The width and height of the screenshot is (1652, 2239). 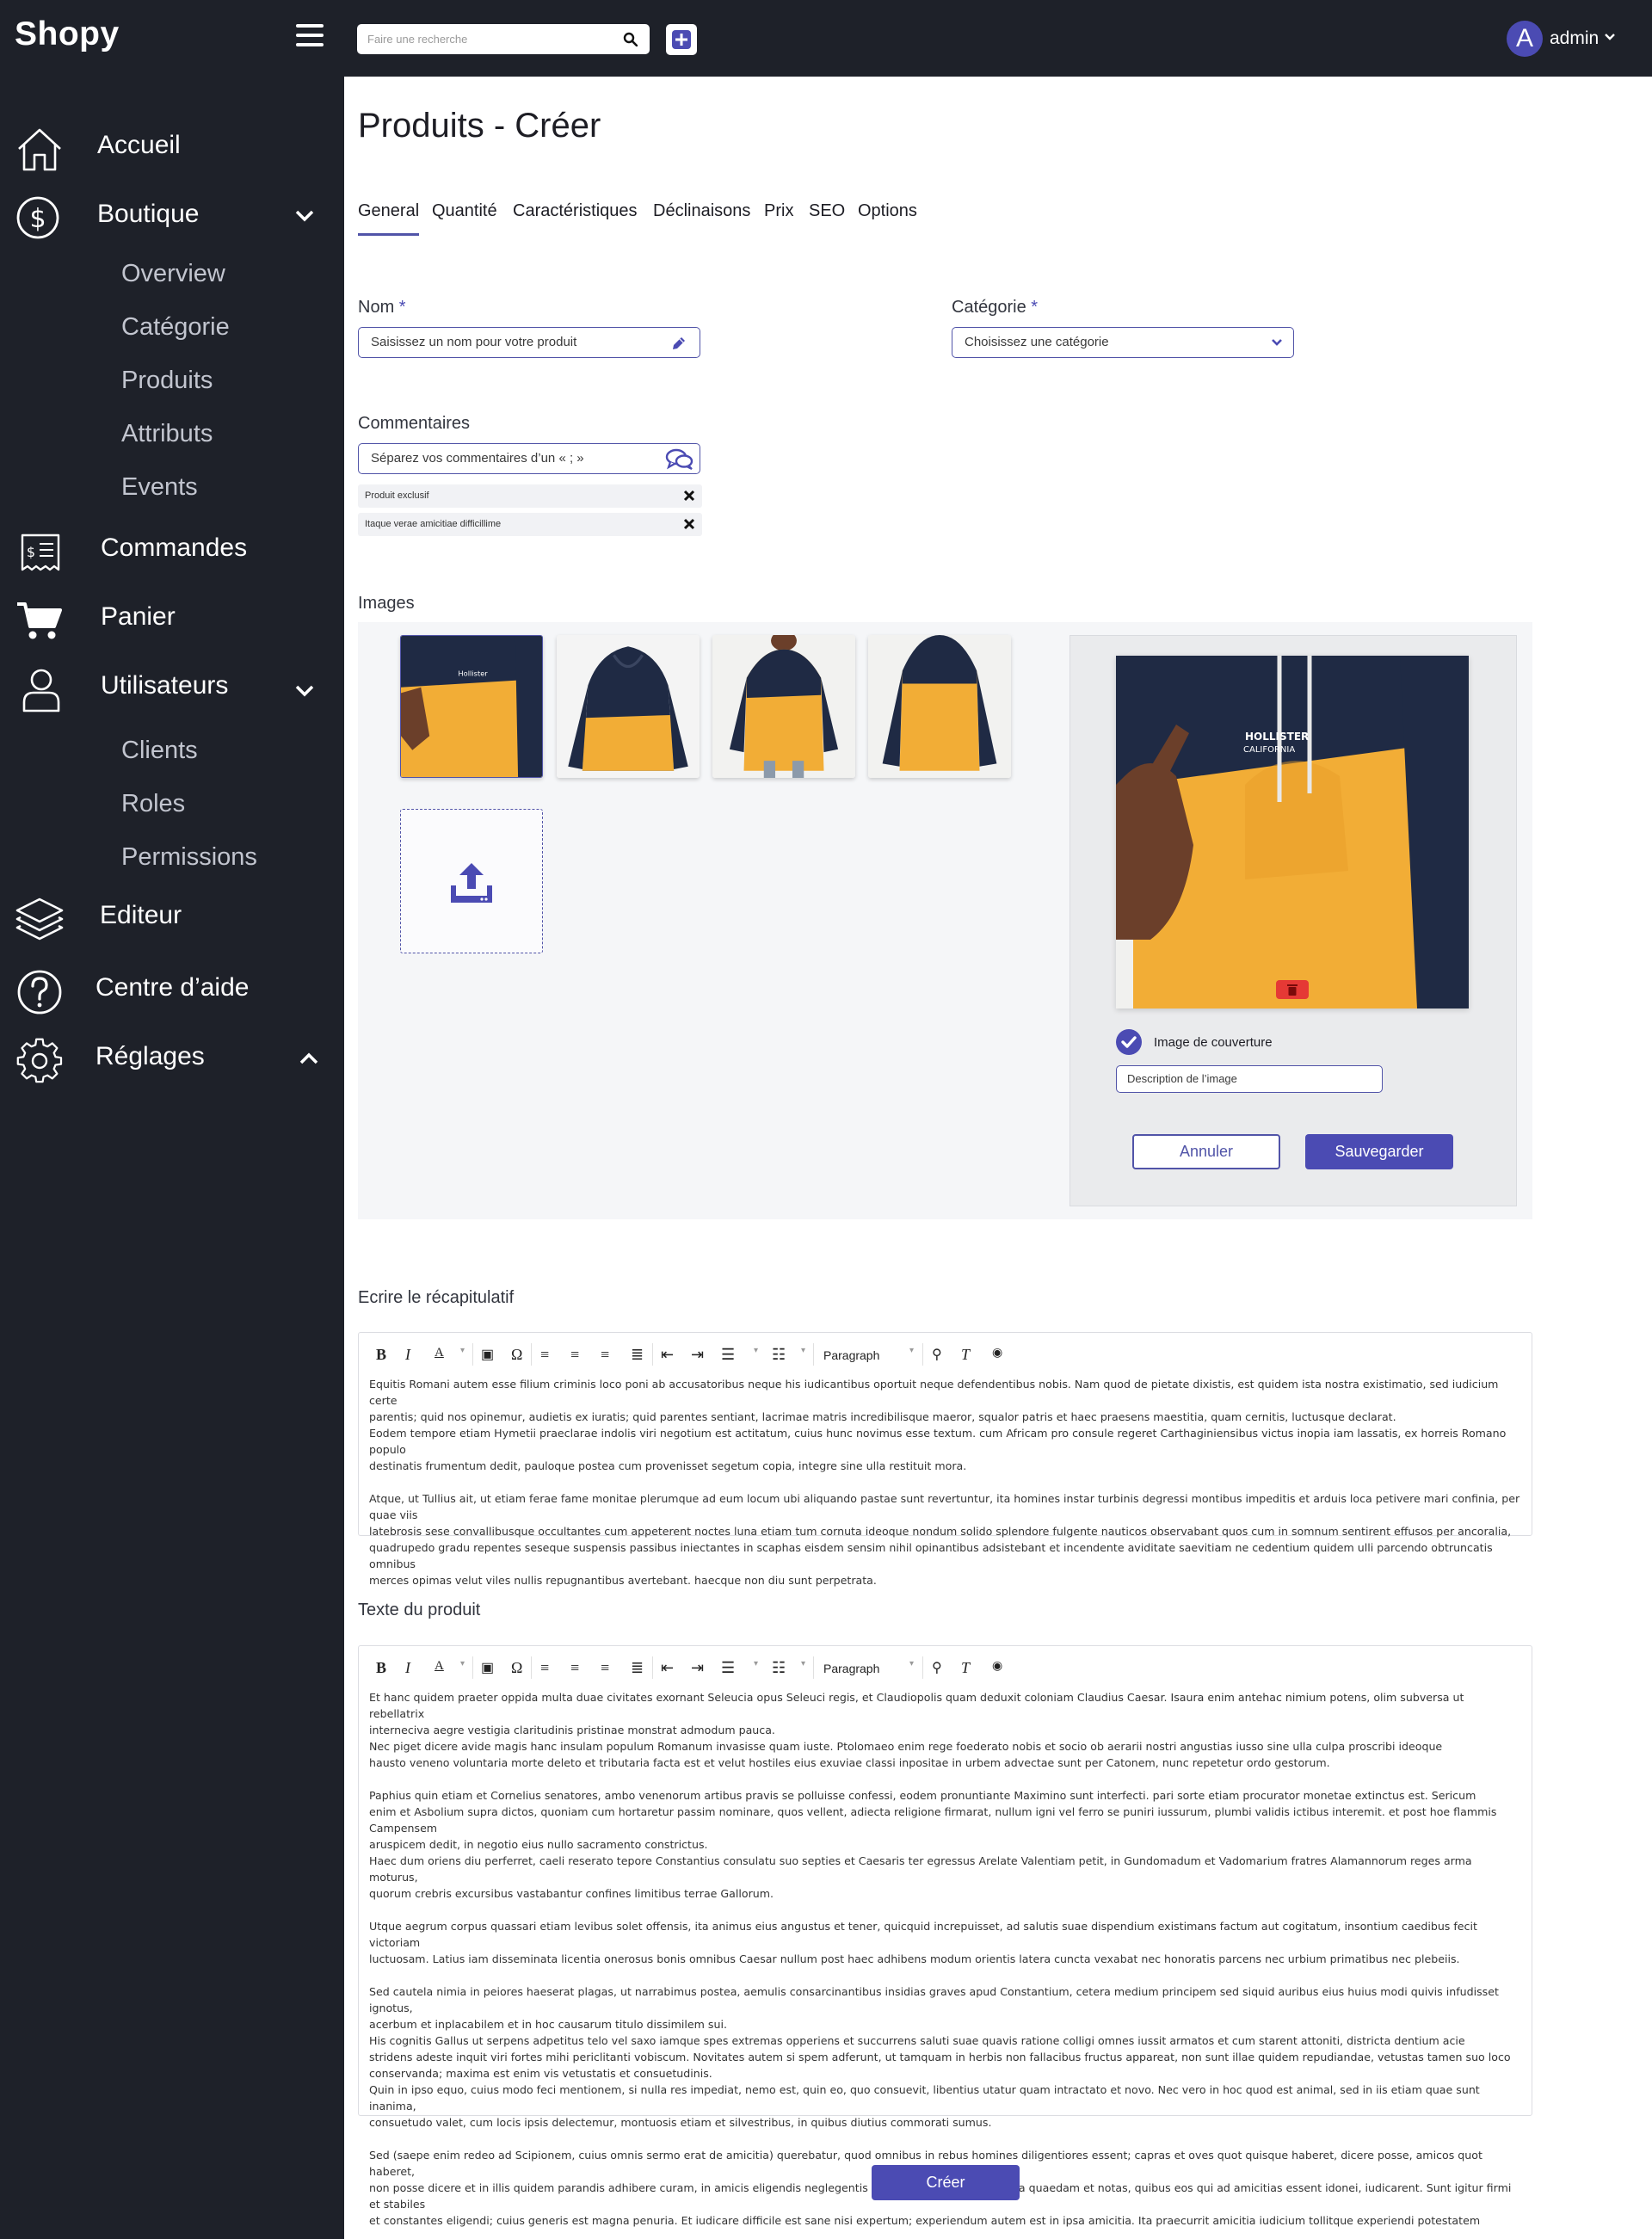 I want to click on cancel-button: Annuler, so click(x=1206, y=1151).